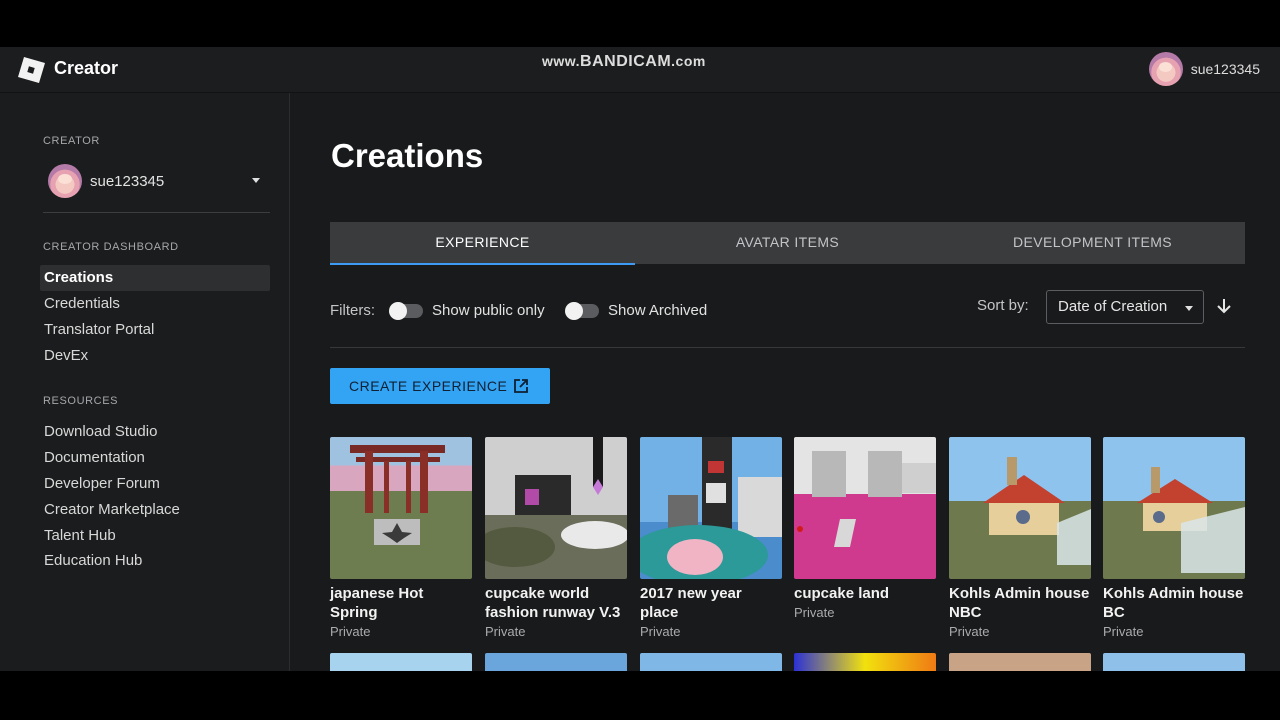  What do you see at coordinates (657, 310) in the screenshot?
I see `archived-label: Show Archived` at bounding box center [657, 310].